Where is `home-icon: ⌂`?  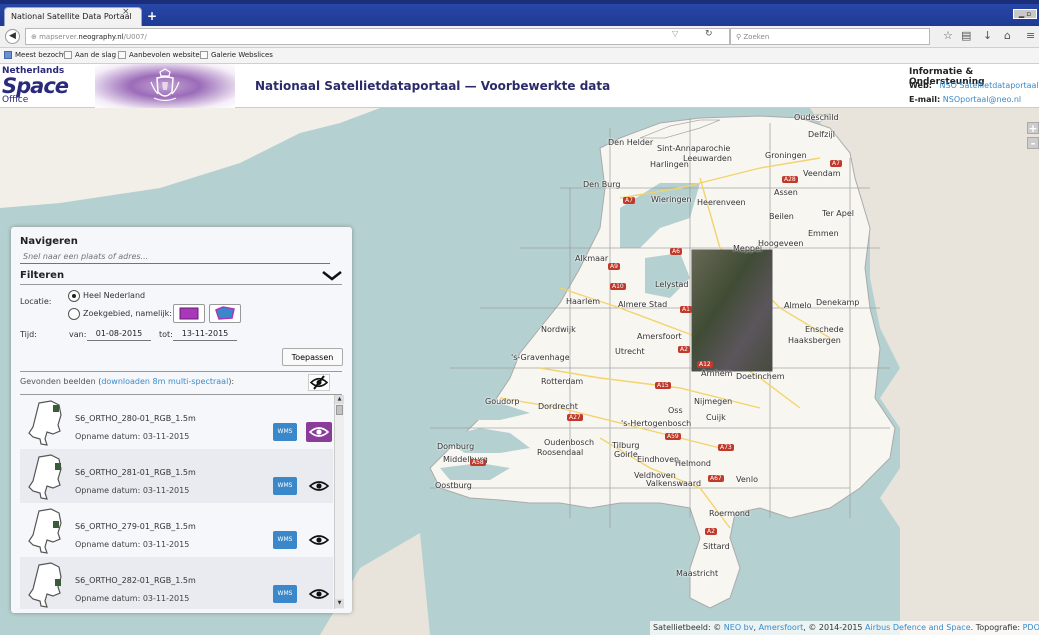 home-icon: ⌂ is located at coordinates (1007, 35).